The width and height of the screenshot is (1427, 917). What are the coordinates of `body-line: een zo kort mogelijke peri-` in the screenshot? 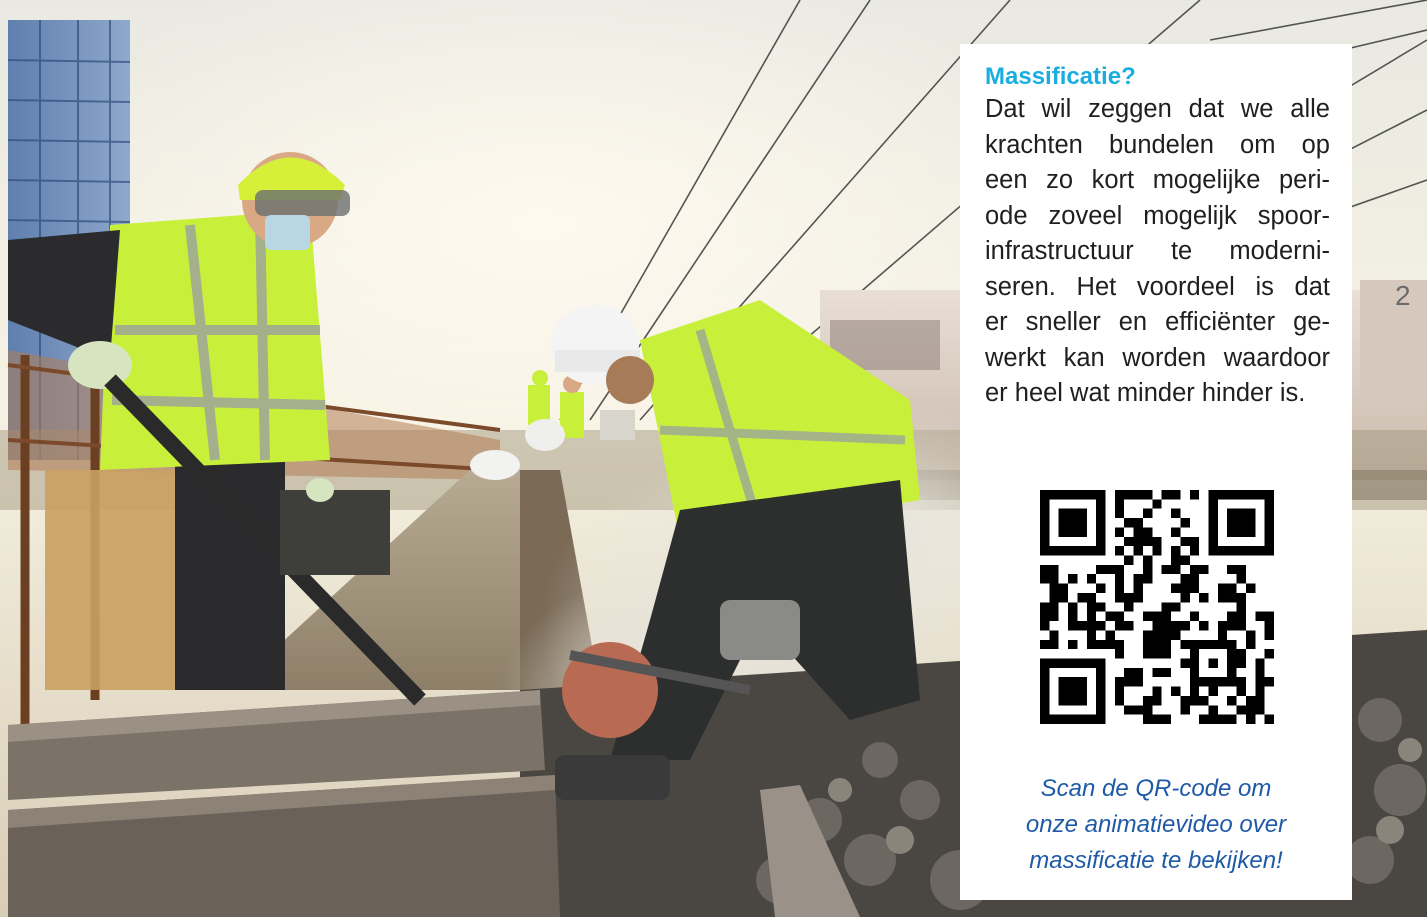 It's located at (1157, 180).